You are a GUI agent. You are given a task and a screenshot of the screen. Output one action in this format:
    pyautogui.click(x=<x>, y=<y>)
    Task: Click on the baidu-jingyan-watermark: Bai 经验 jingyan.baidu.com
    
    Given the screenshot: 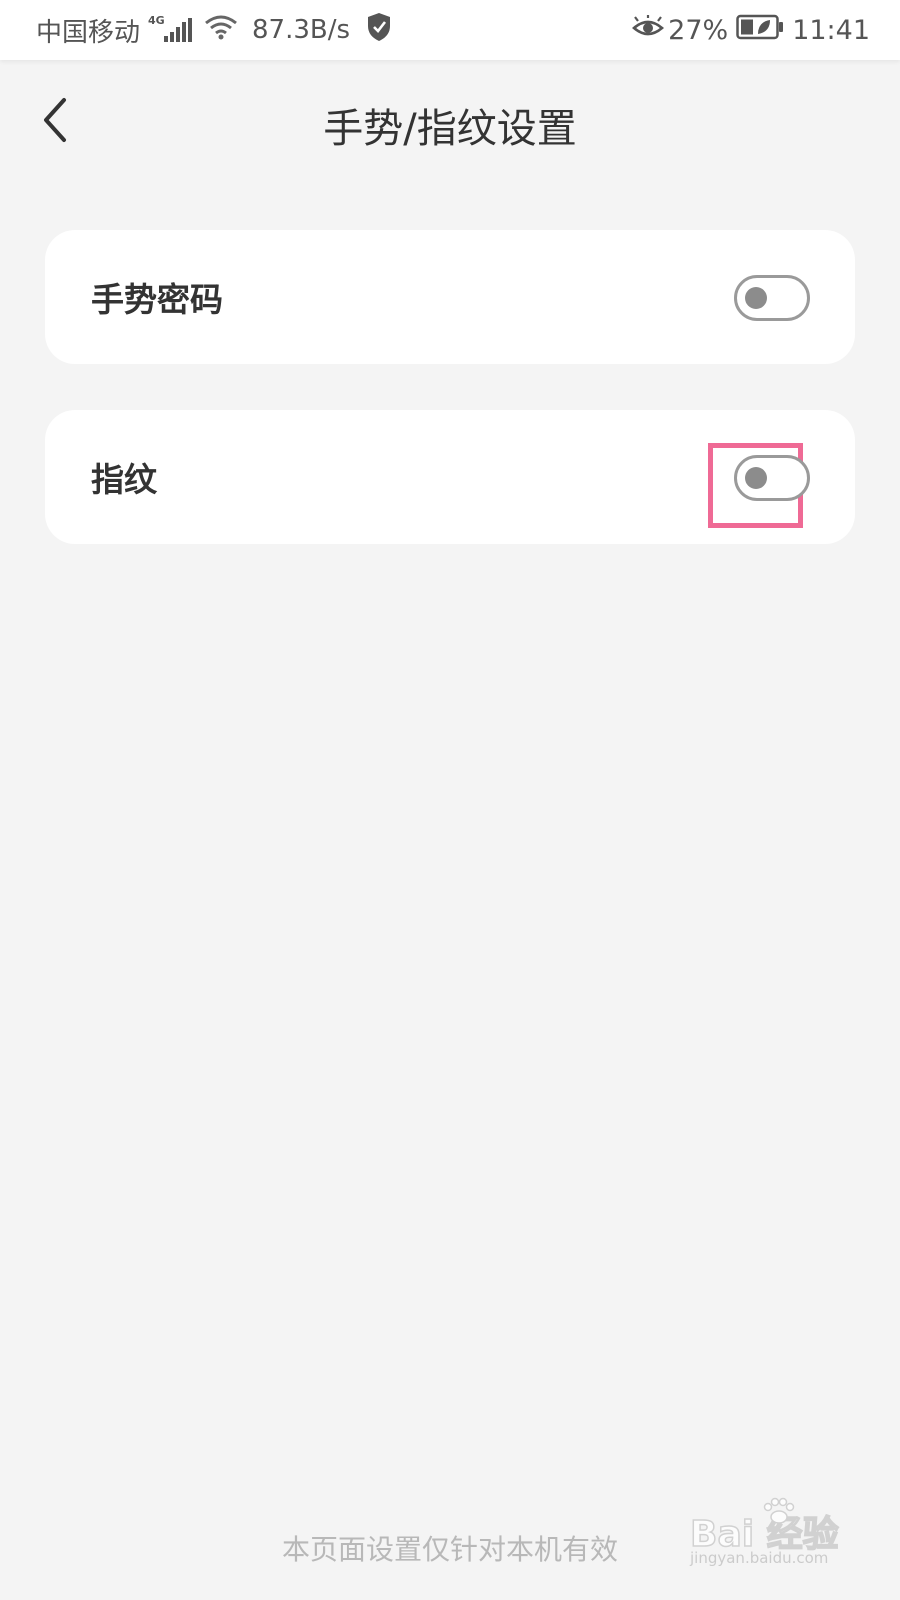 What is the action you would take?
    pyautogui.click(x=774, y=1536)
    